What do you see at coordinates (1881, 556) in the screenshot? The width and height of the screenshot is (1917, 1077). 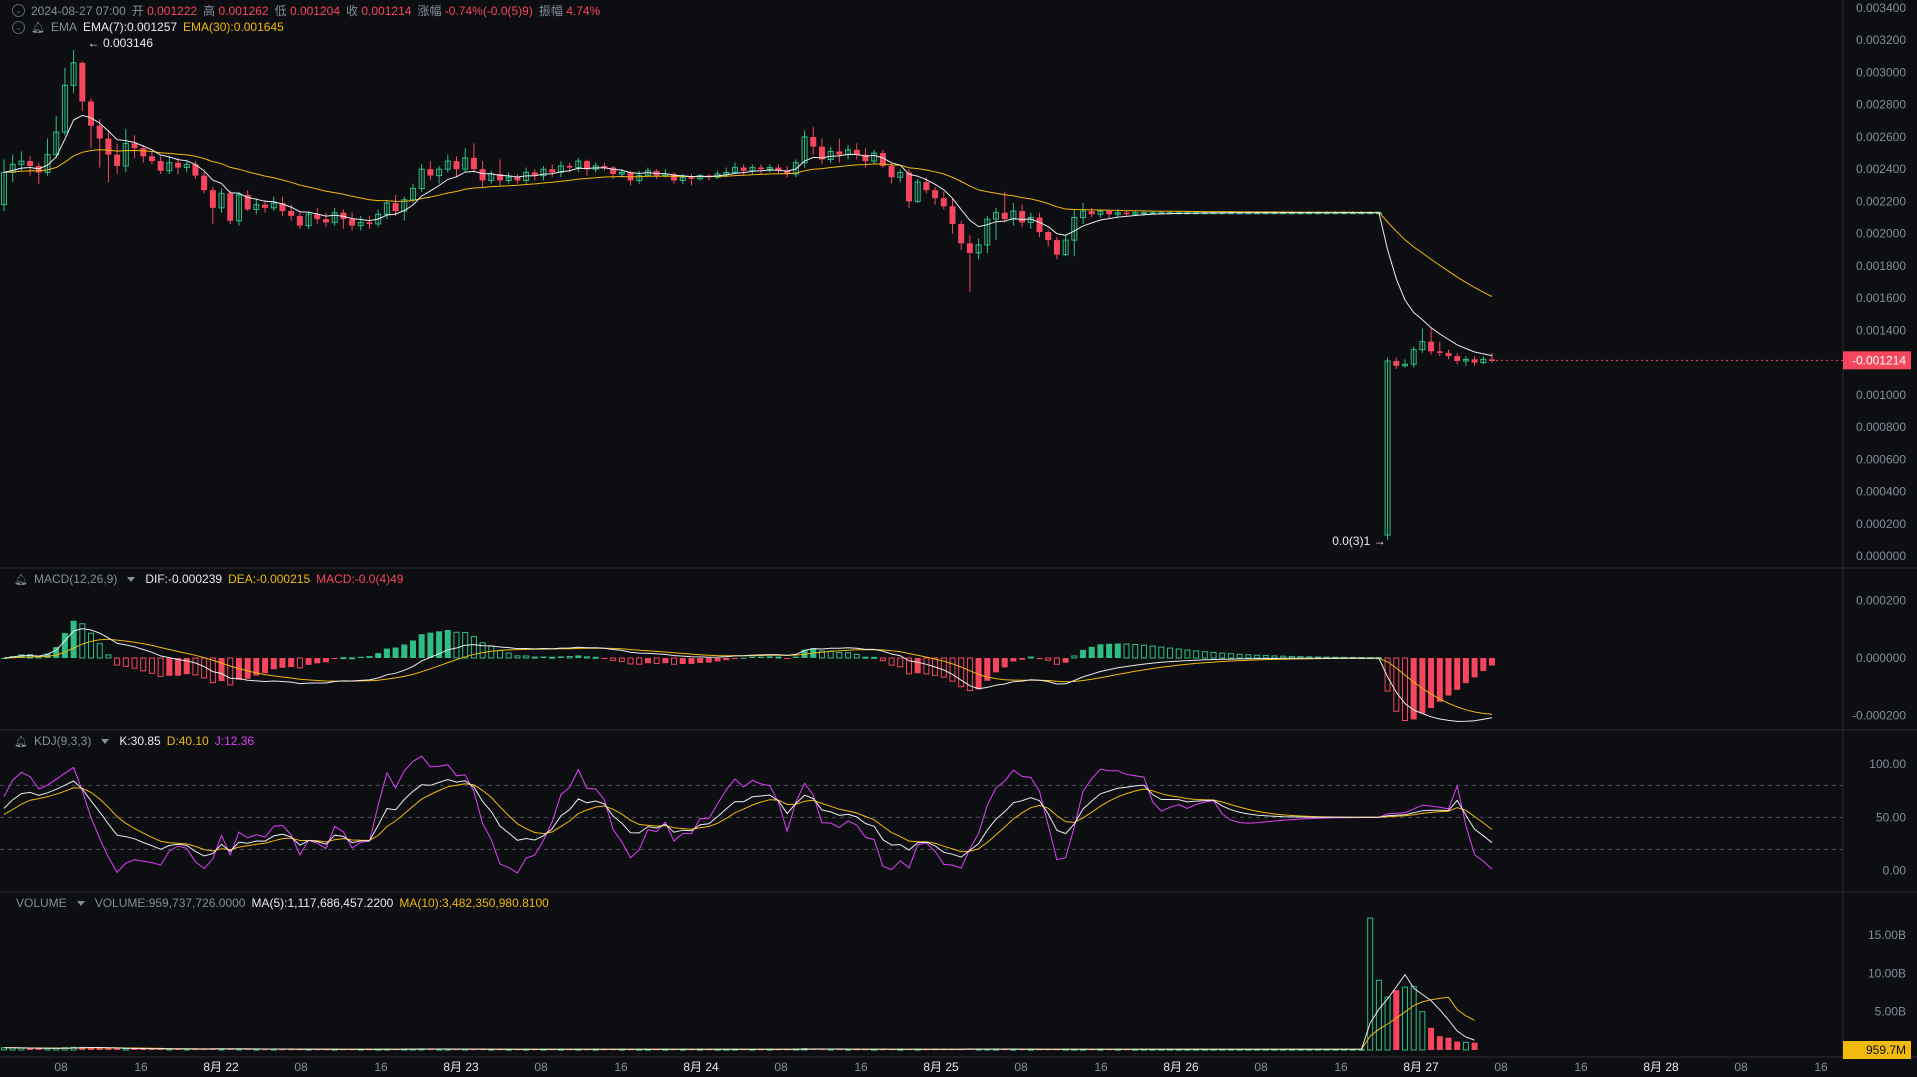 I see `y-tick-label: 0.000000` at bounding box center [1881, 556].